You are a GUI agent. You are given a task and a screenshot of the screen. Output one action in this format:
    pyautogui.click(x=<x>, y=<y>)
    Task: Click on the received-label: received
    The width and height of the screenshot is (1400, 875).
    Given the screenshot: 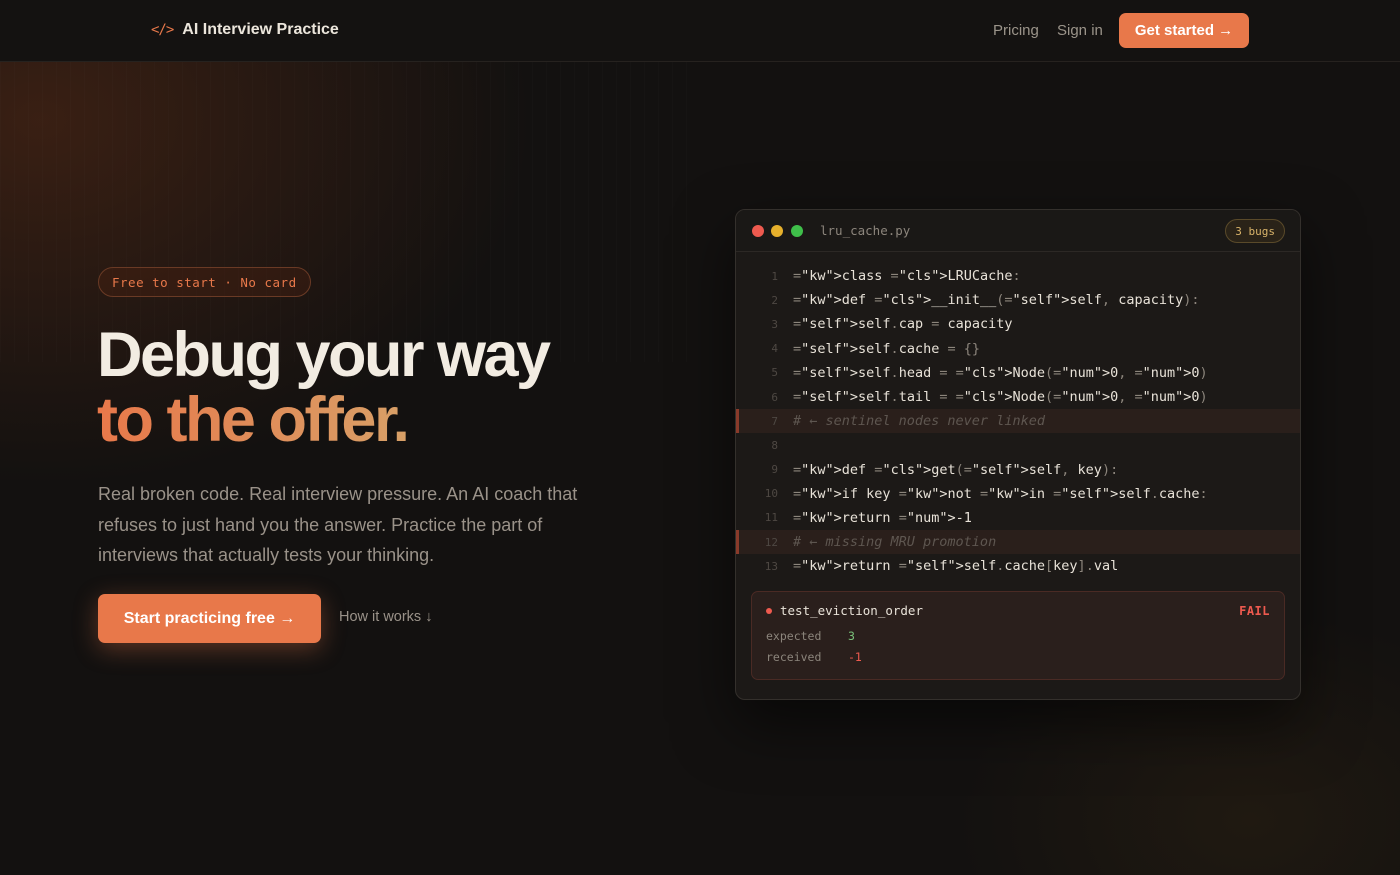 What is the action you would take?
    pyautogui.click(x=794, y=657)
    